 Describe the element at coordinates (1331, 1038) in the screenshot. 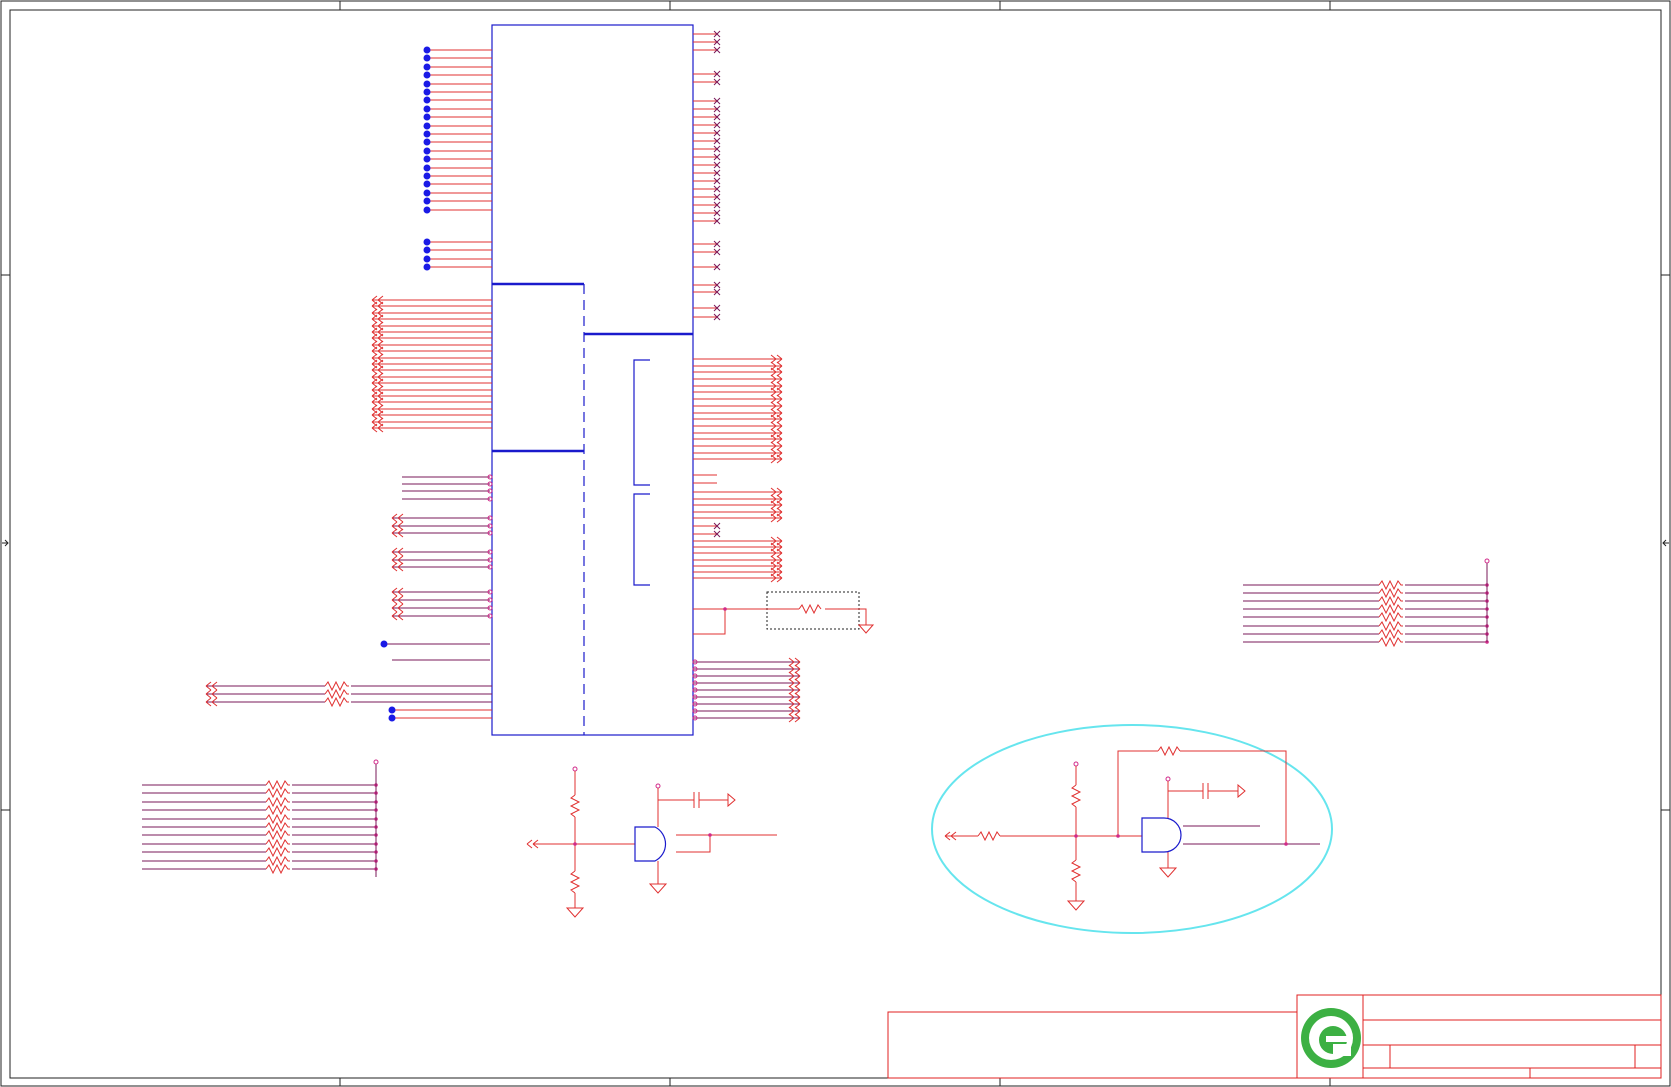

I see `company-logo-icon` at that location.